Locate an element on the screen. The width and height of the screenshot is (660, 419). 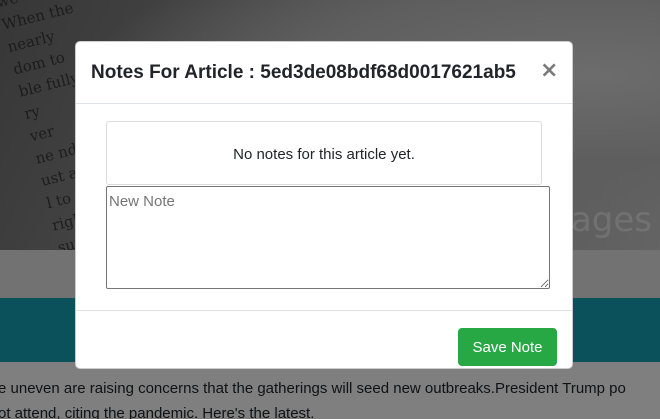
close-icon: × is located at coordinates (549, 71).